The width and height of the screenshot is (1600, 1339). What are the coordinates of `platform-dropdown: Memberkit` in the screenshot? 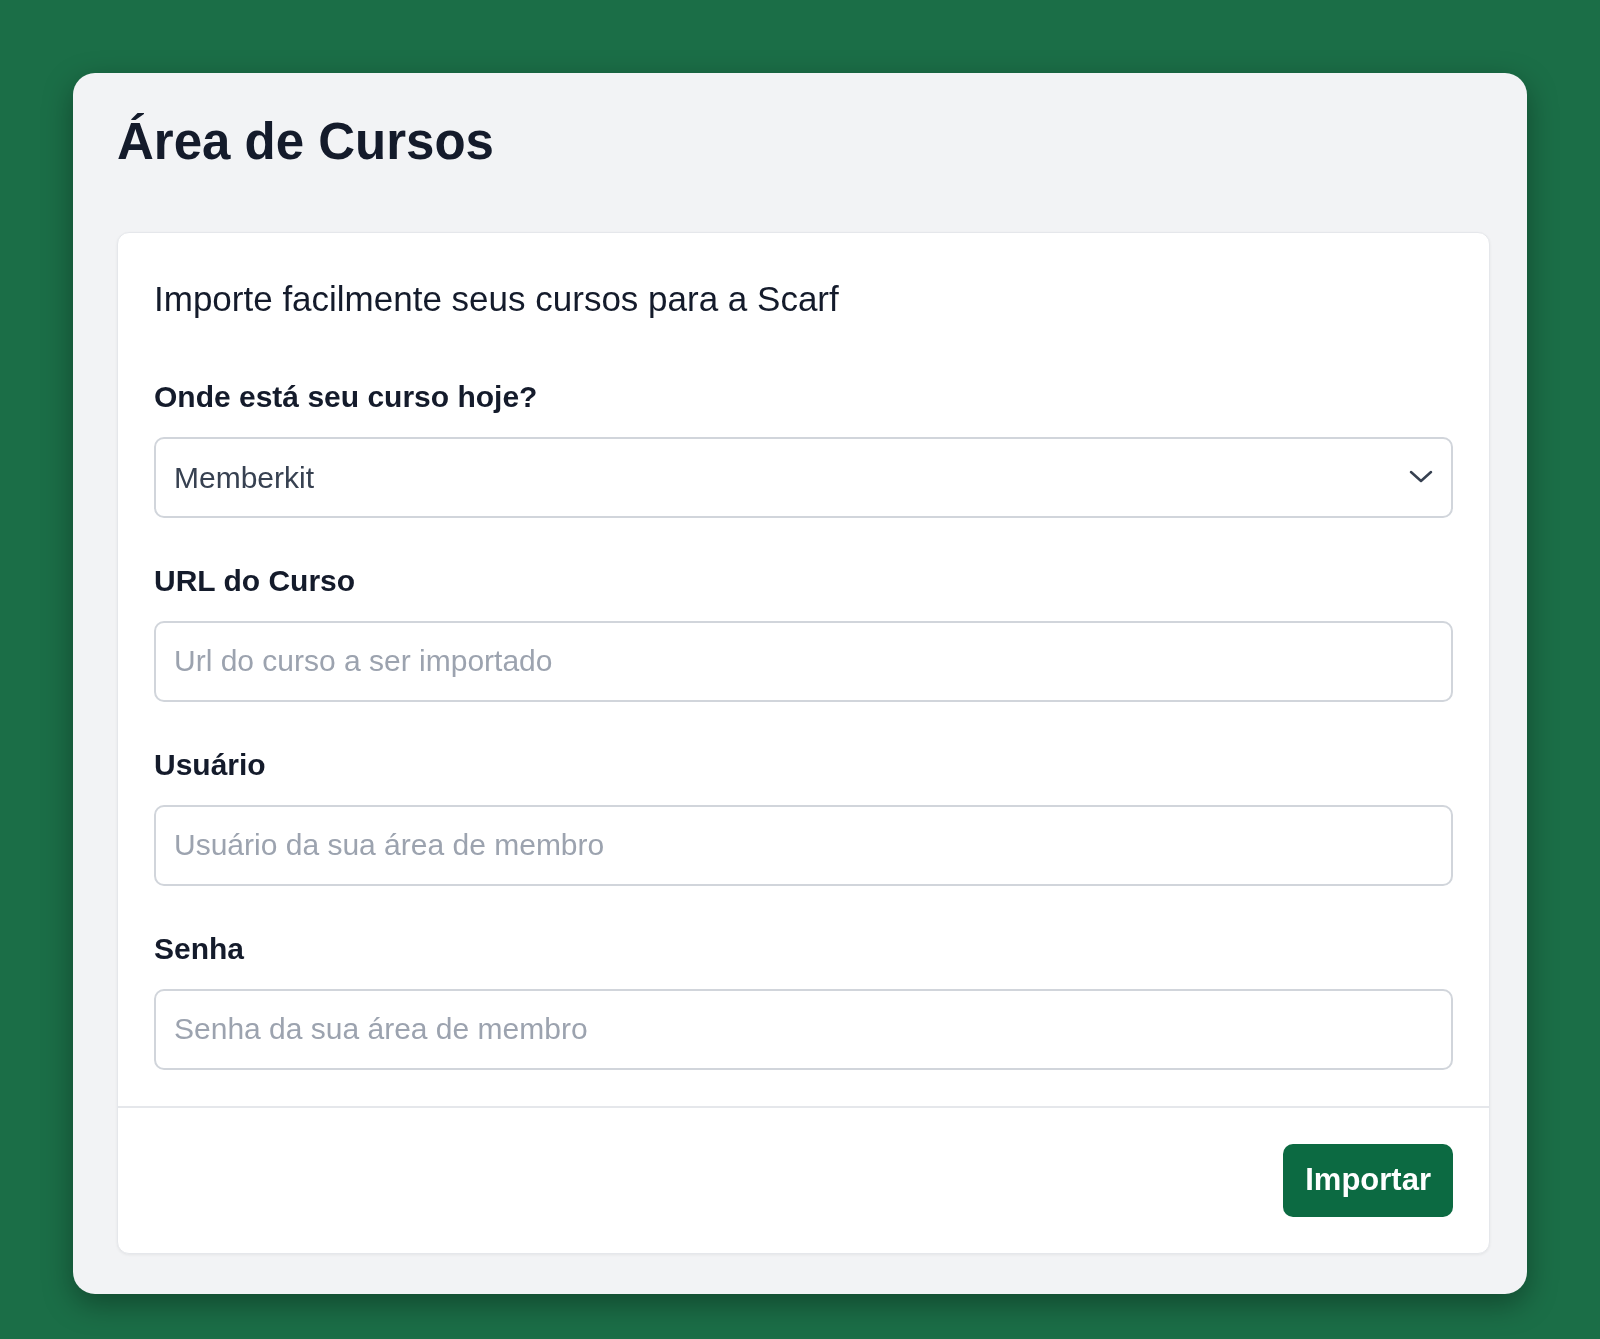 It's located at (803, 477).